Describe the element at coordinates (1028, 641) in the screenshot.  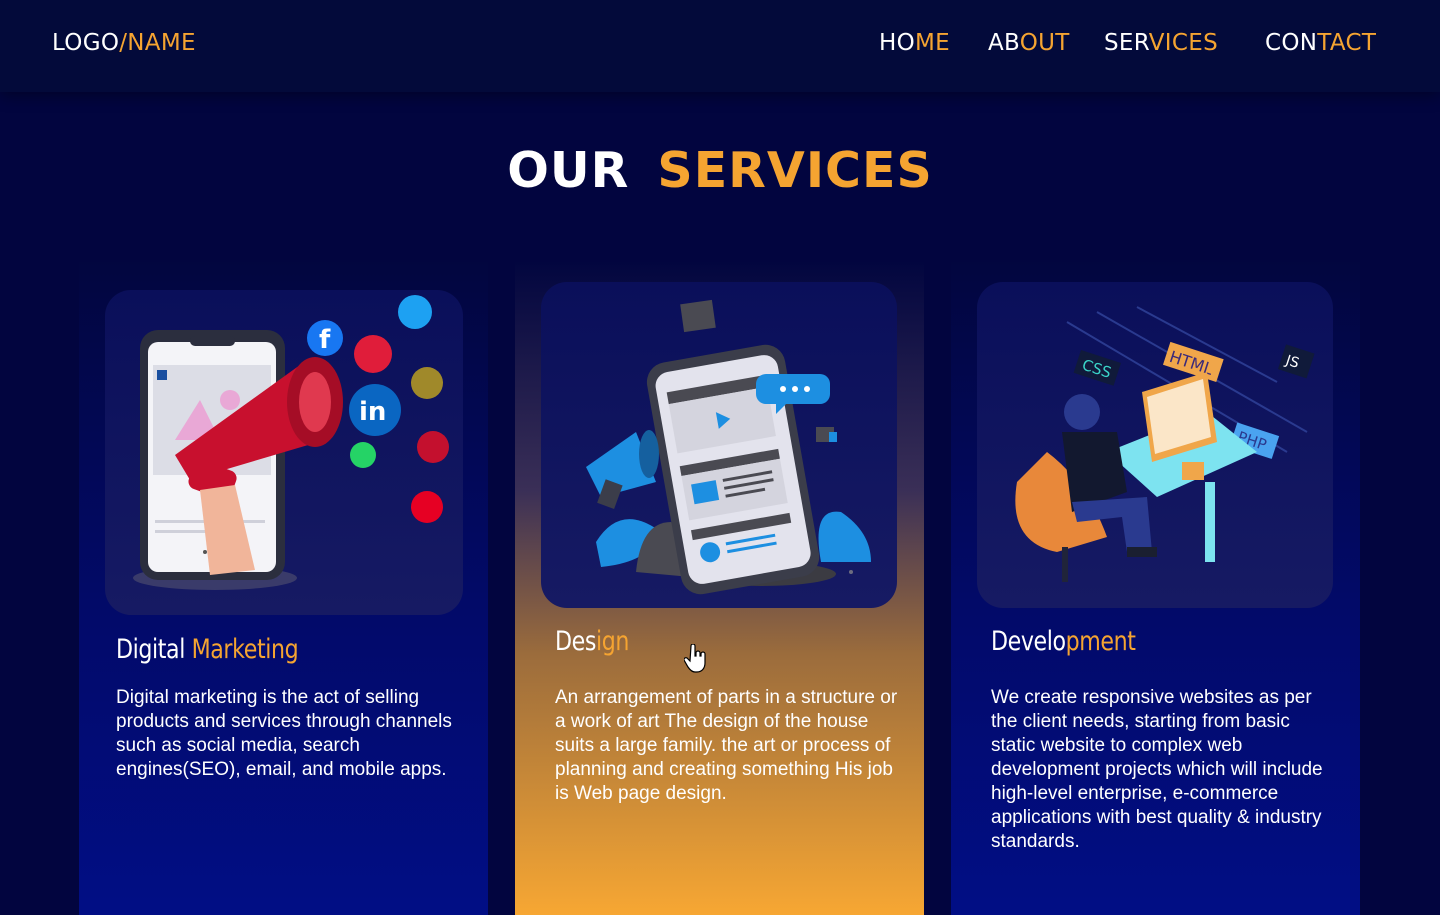
I see `card-title-a: Develo` at that location.